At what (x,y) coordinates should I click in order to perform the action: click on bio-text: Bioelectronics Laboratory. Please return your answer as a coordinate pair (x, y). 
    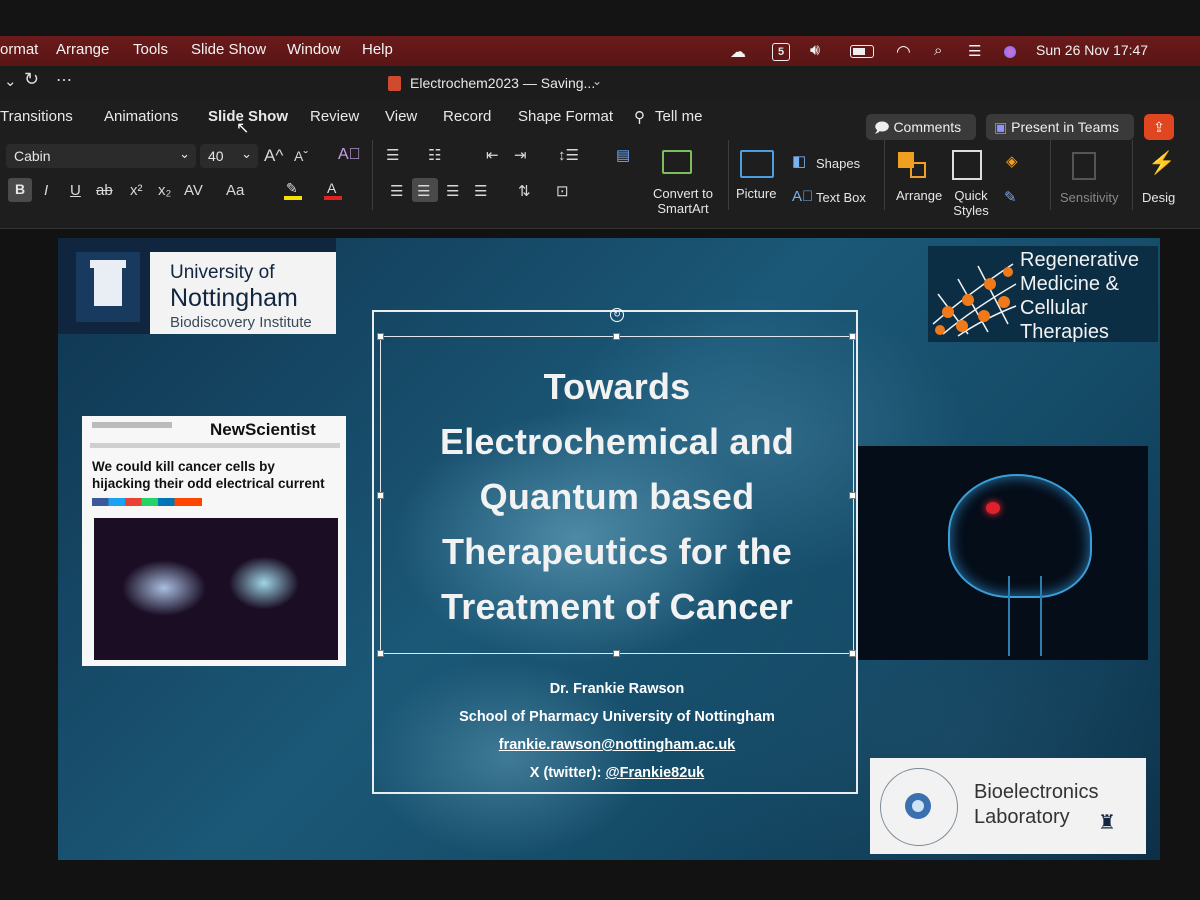
    Looking at the image, I should click on (1036, 805).